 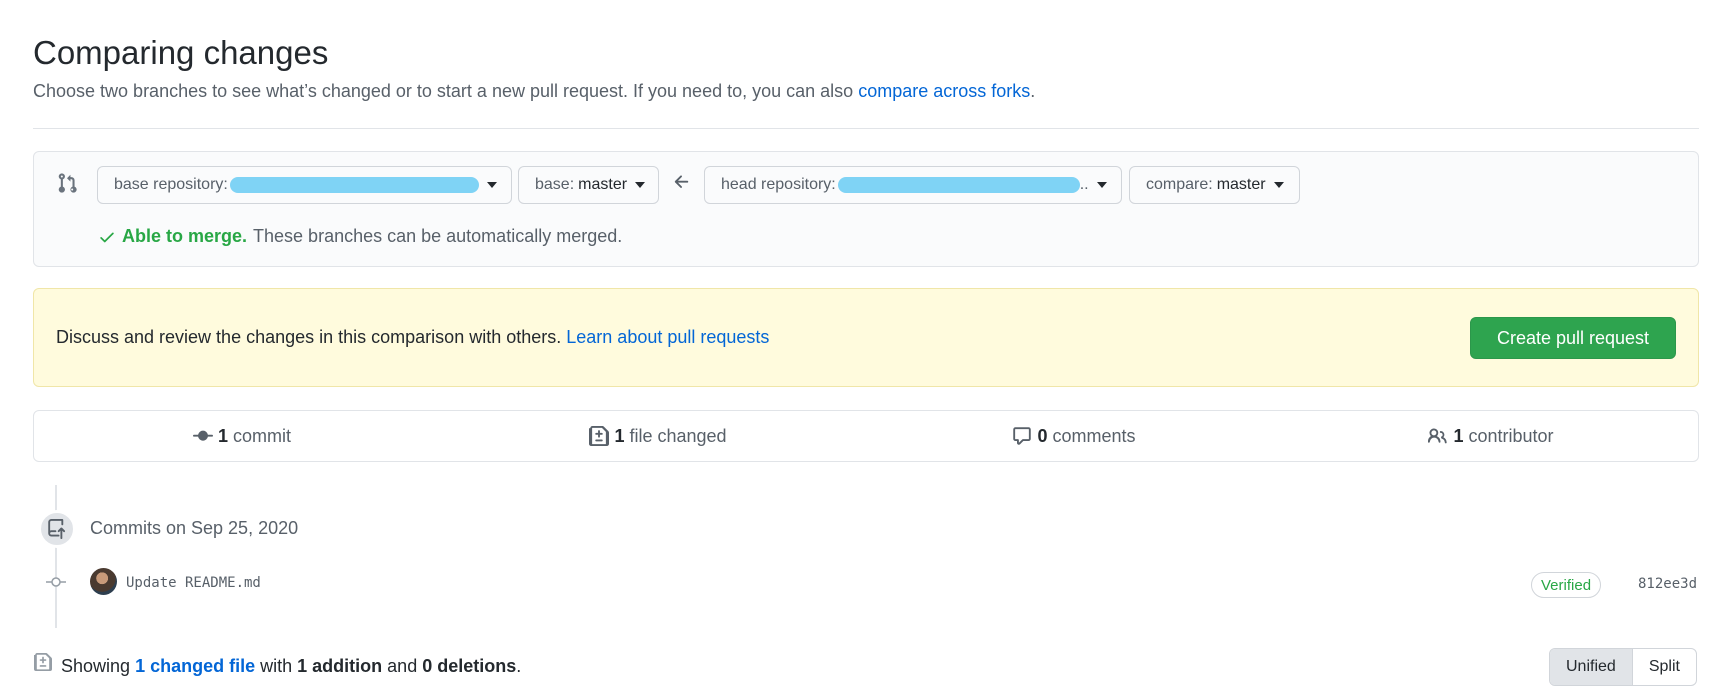 What do you see at coordinates (1022, 436) in the screenshot?
I see `comment-icon` at bounding box center [1022, 436].